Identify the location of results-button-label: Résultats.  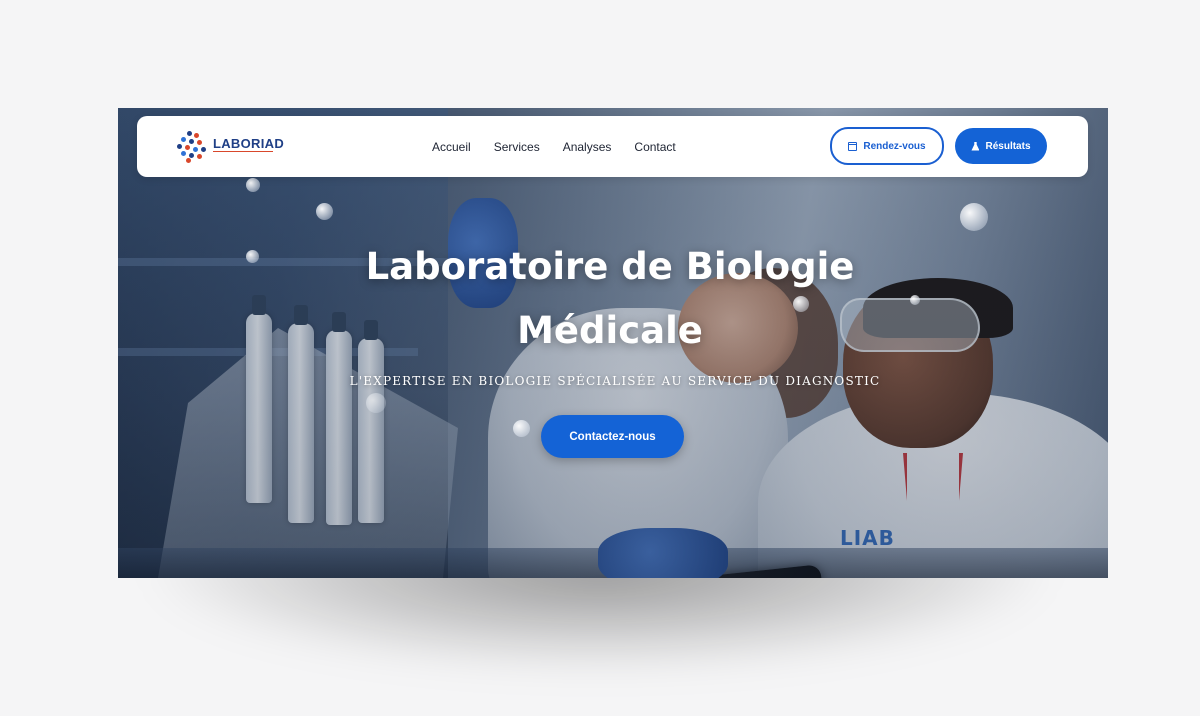
(1008, 146).